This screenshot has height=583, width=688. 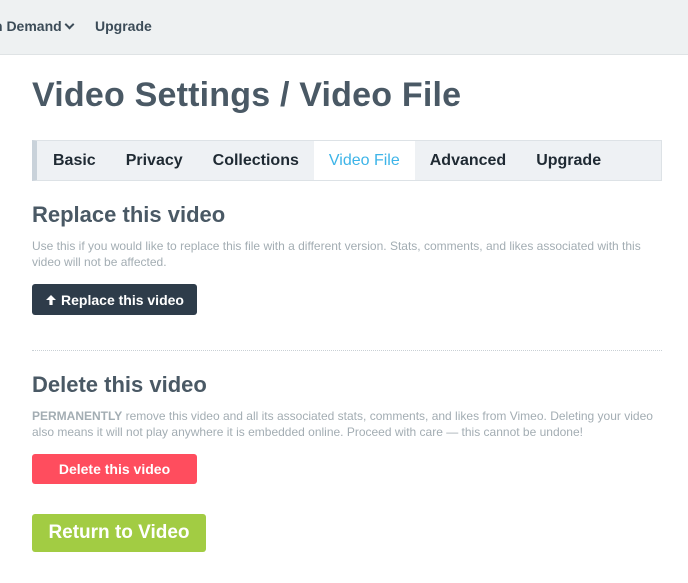 I want to click on tab-collections: Collections, so click(x=256, y=160).